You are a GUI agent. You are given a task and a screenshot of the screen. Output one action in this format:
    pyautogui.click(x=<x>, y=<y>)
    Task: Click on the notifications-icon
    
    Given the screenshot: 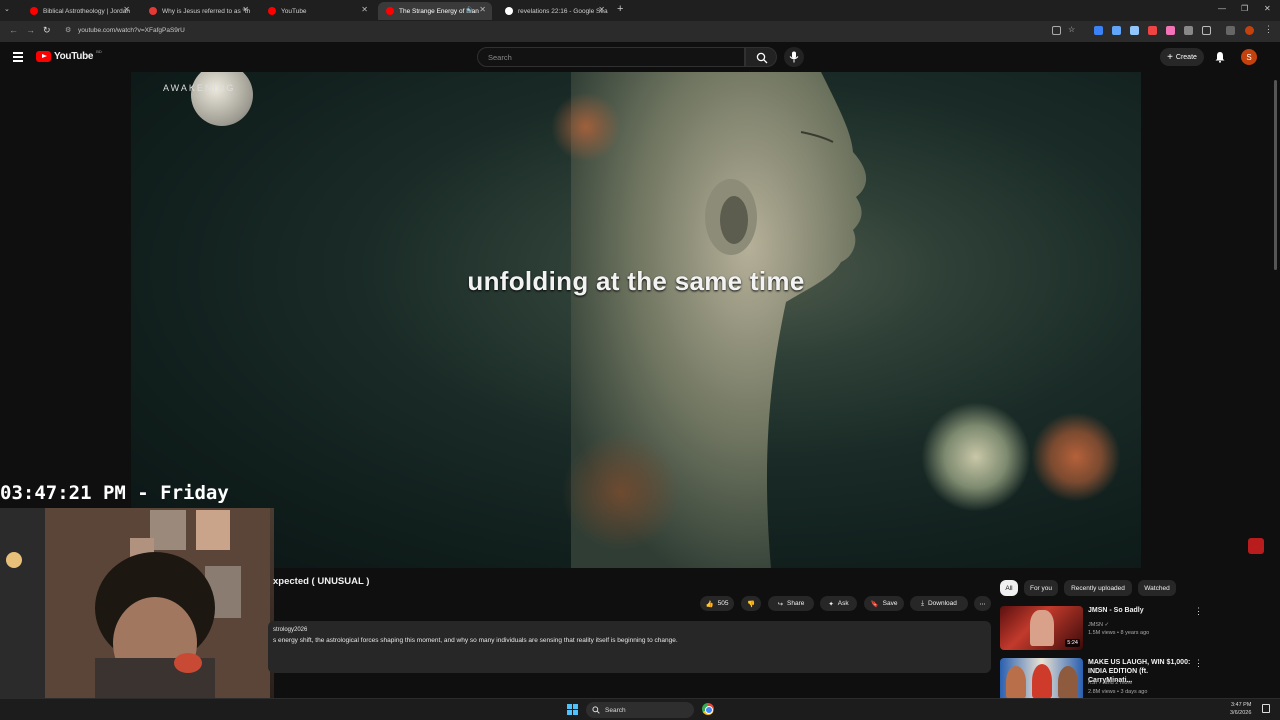 What is the action you would take?
    pyautogui.click(x=1266, y=708)
    